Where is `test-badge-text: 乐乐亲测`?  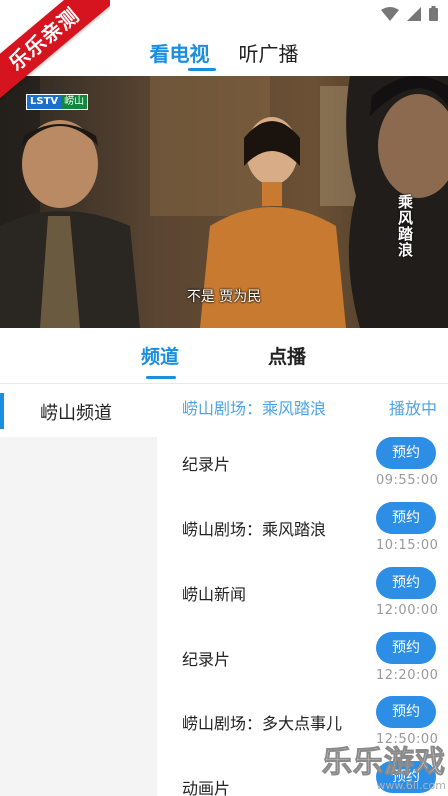
test-badge-text: 乐乐亲测 is located at coordinates (55, 52).